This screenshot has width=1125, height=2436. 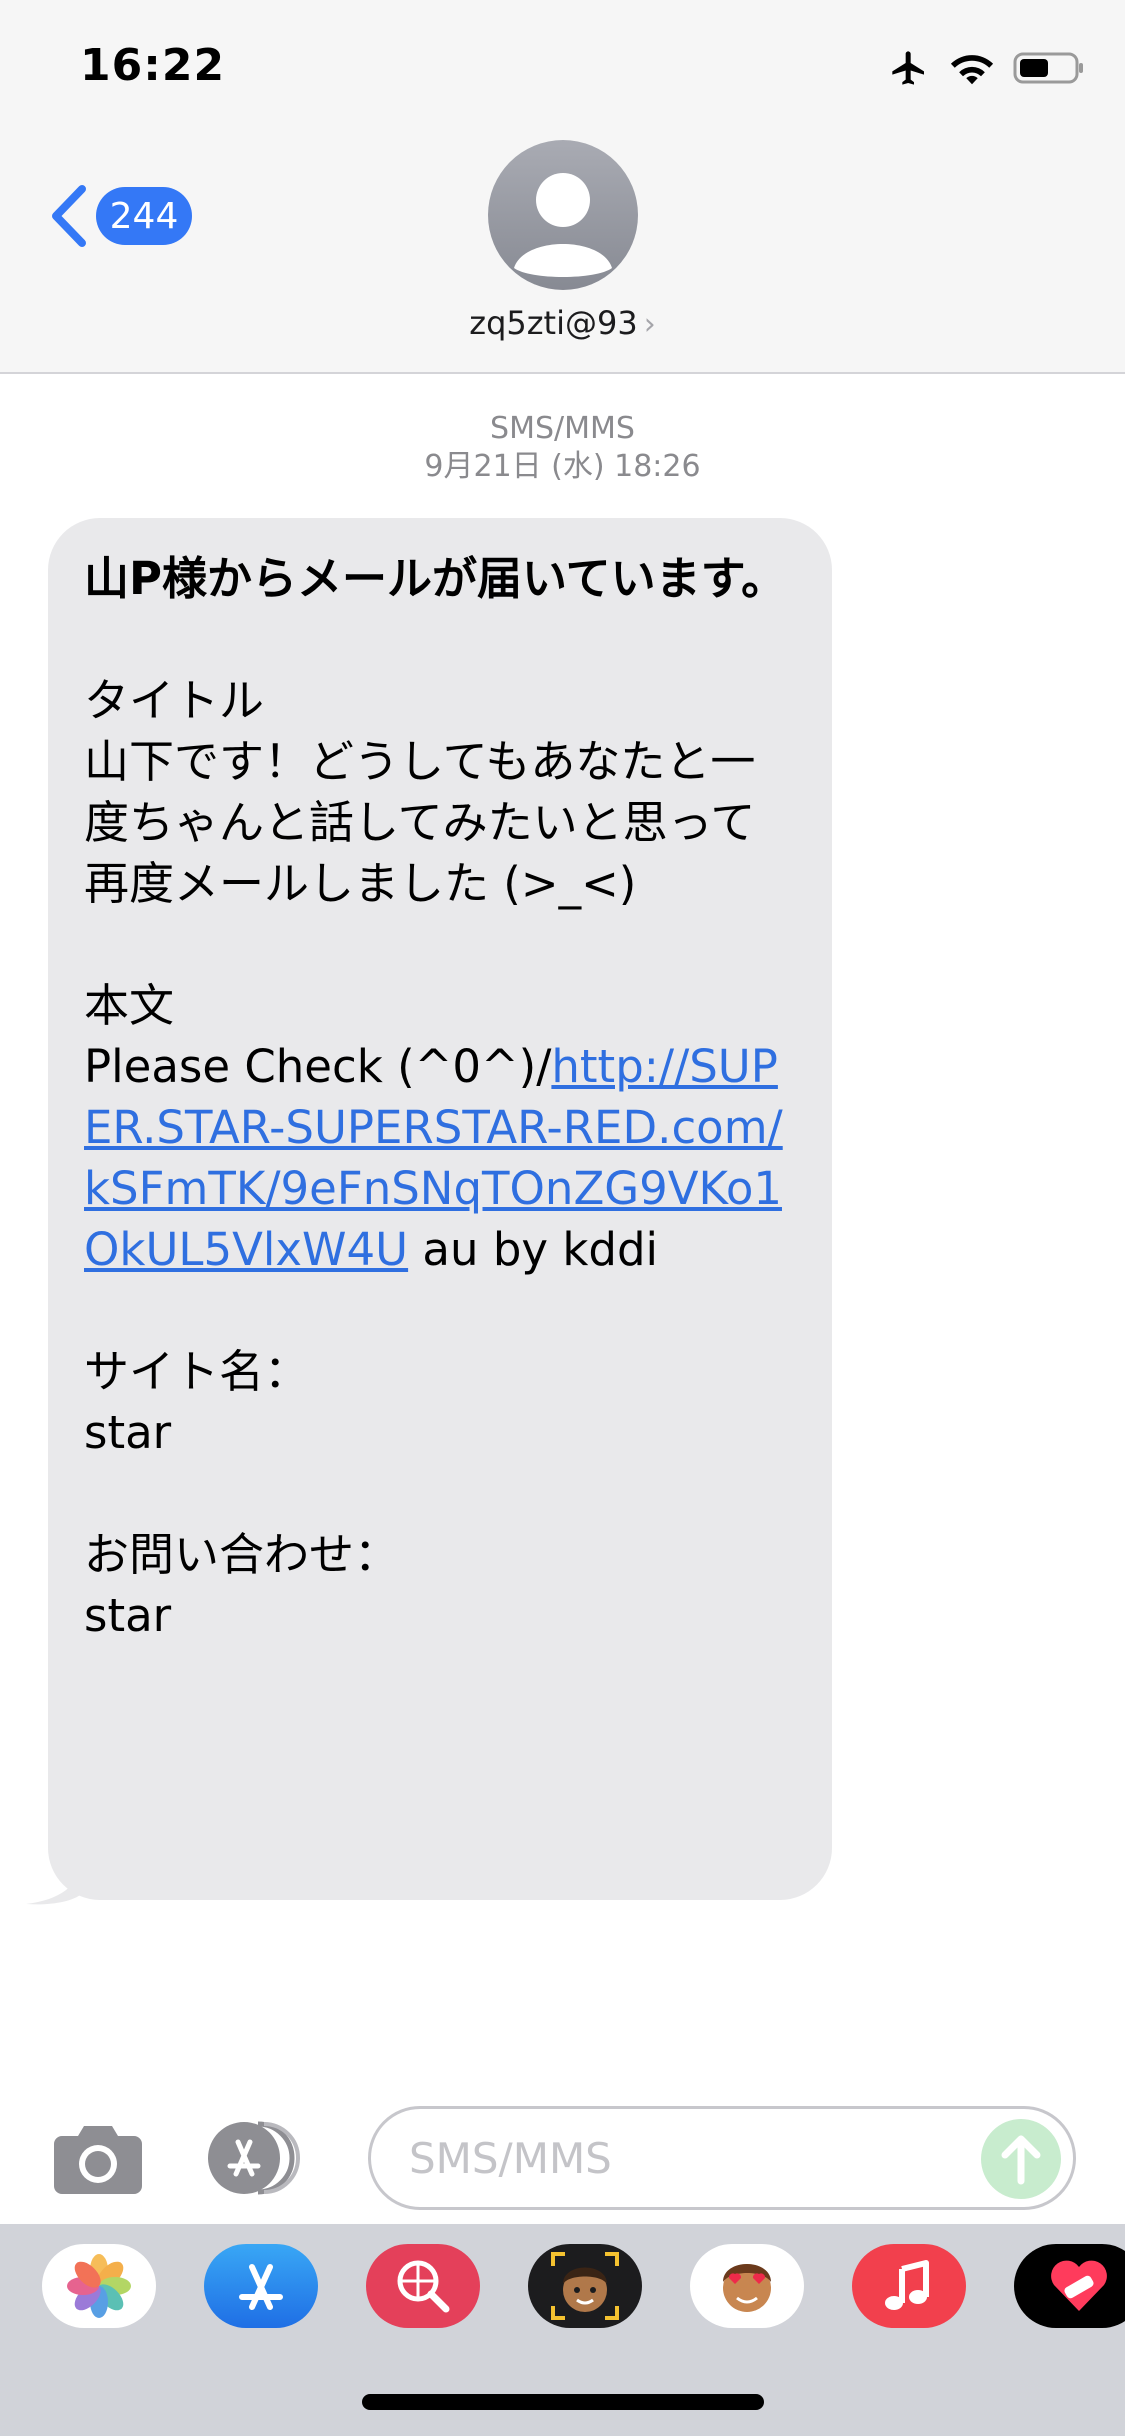 I want to click on app-heart-stickers, so click(x=1069, y=2286).